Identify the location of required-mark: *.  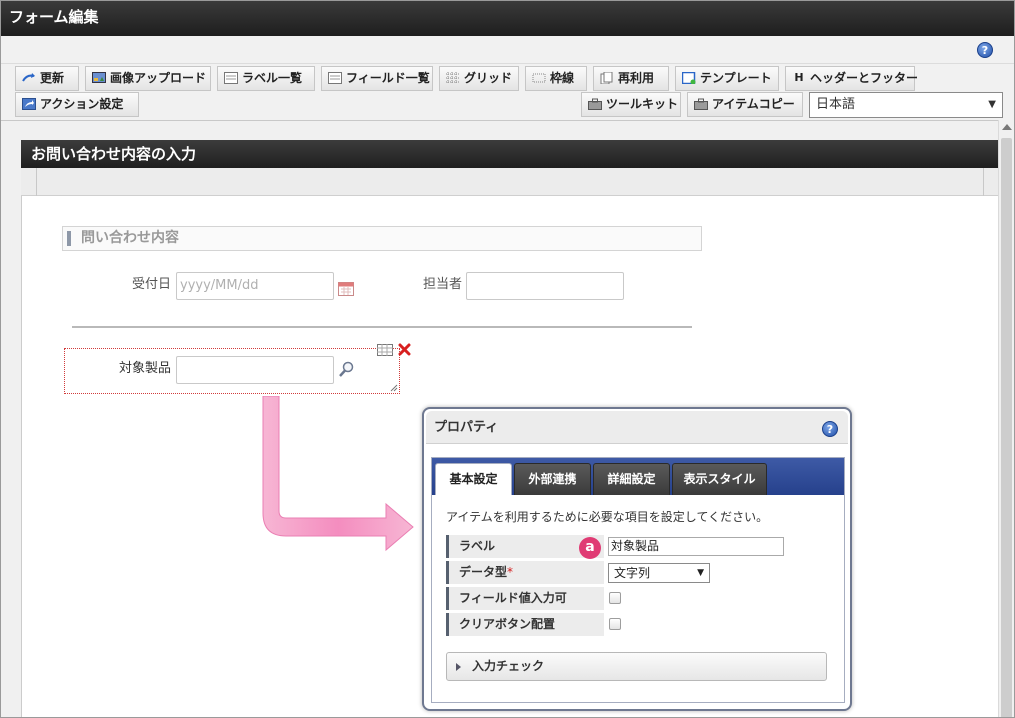
(510, 572).